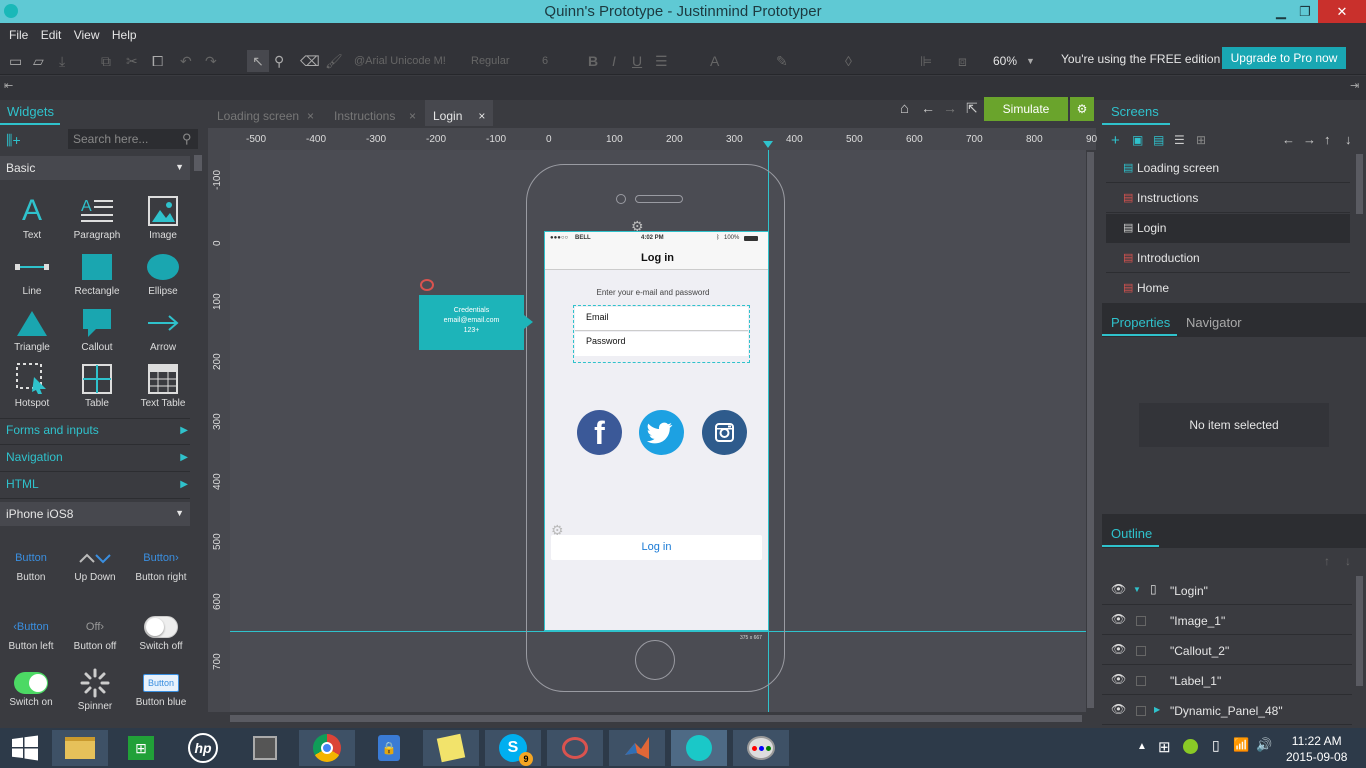 The height and width of the screenshot is (768, 1366). Describe the element at coordinates (157, 61) in the screenshot. I see `paste-icon: ⧠` at that location.